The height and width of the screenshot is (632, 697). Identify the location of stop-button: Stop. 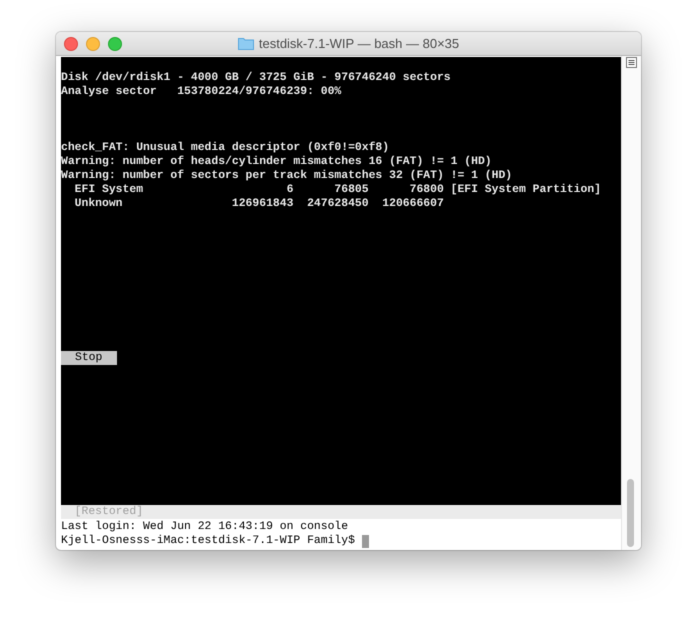
(89, 358).